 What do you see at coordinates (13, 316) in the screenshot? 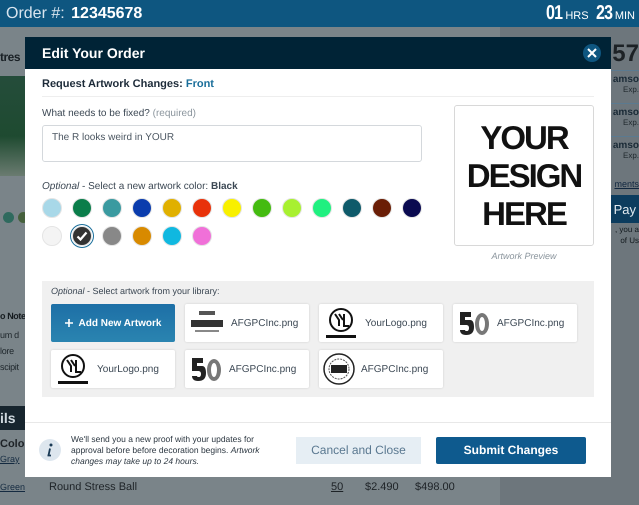
I see `notes-text: o Note` at bounding box center [13, 316].